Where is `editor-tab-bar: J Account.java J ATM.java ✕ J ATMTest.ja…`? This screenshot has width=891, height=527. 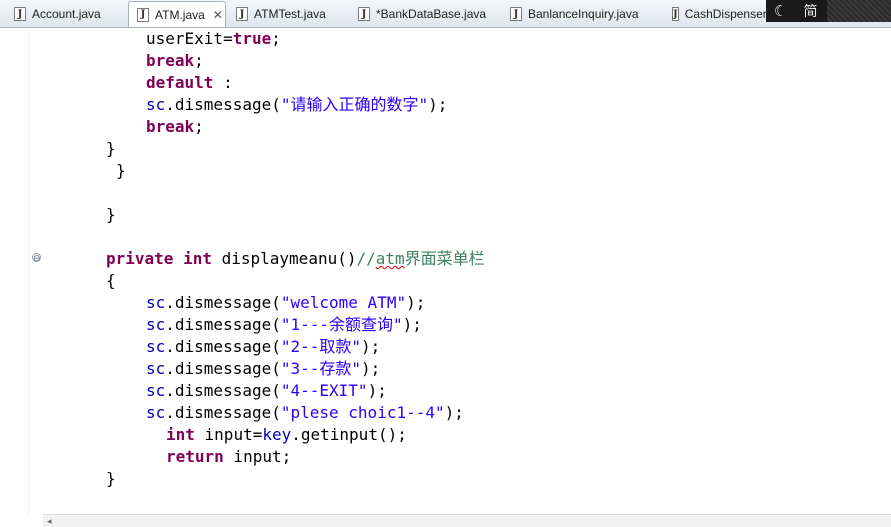
editor-tab-bar: J Account.java J ATM.java ✕ J ATMTest.ja… is located at coordinates (445, 14).